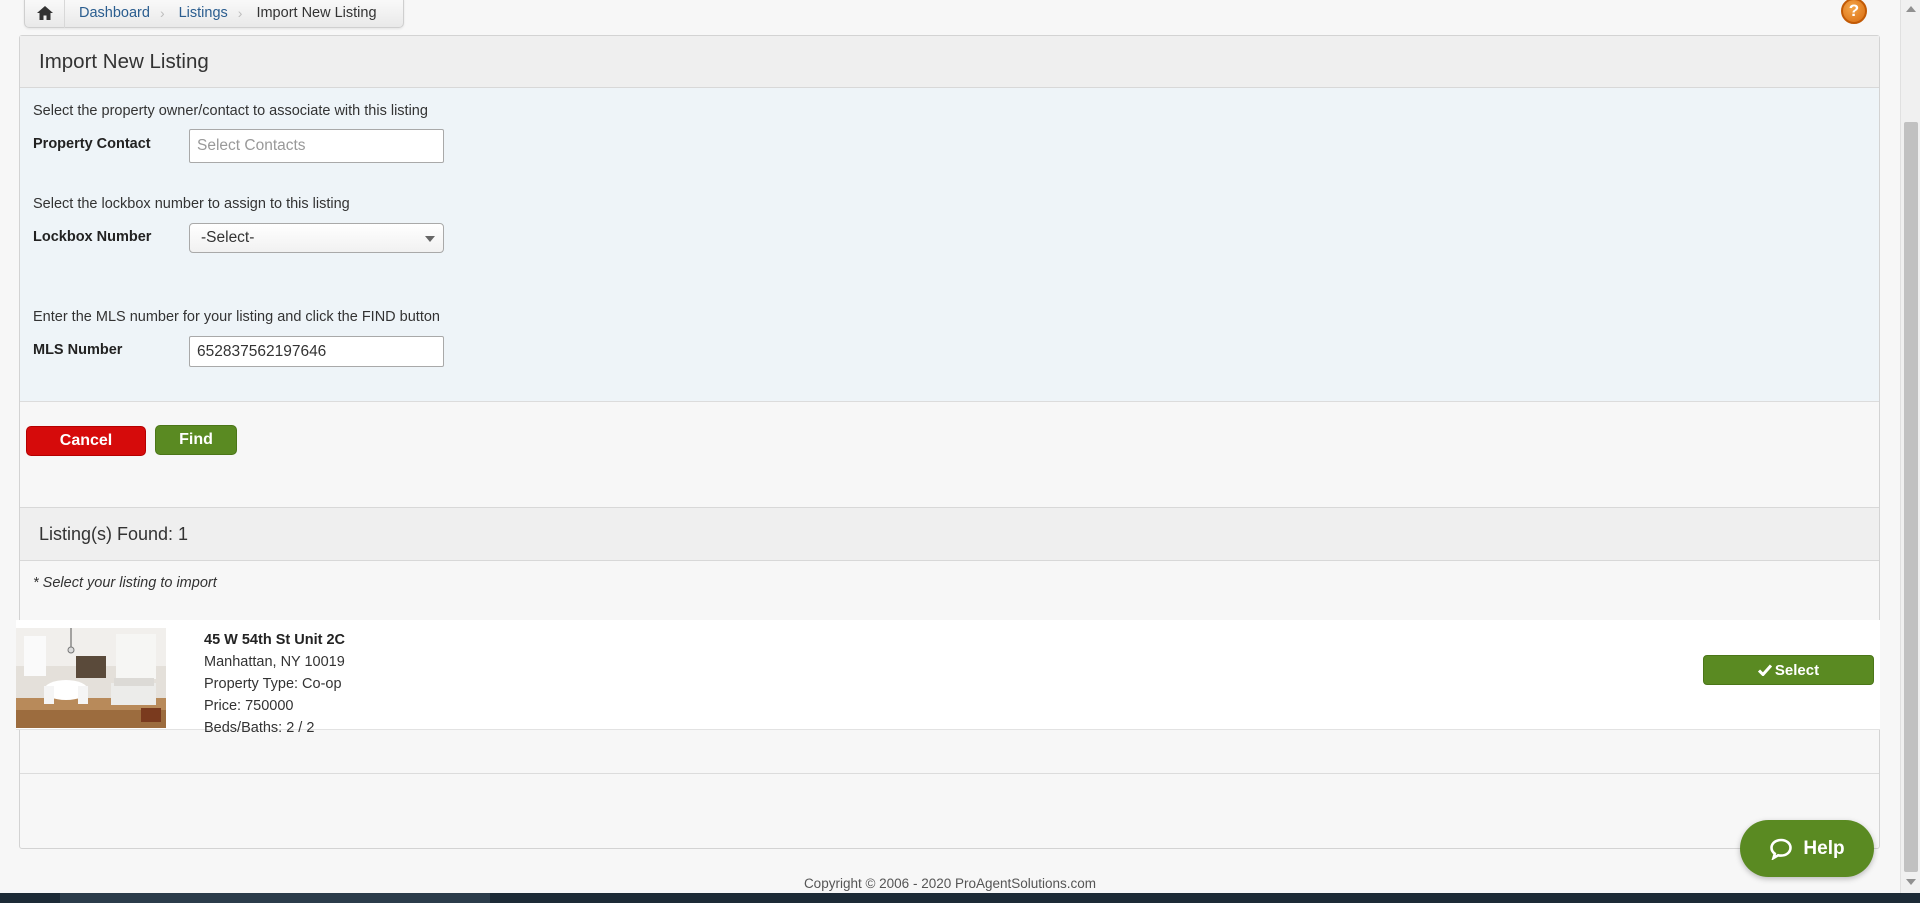 The width and height of the screenshot is (1920, 903). Describe the element at coordinates (92, 144) in the screenshot. I see `property-contact-label: Property Contact` at that location.